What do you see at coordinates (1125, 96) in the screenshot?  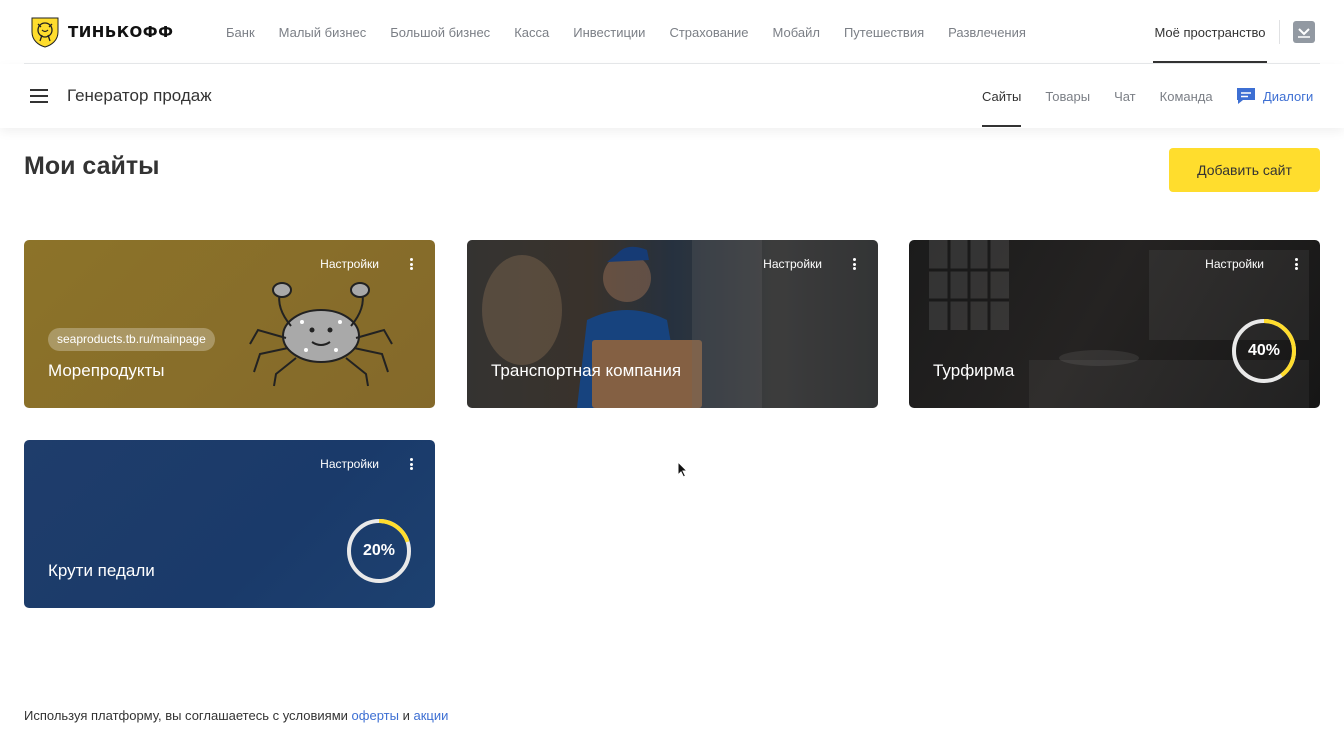 I see `tab-chat: Чат` at bounding box center [1125, 96].